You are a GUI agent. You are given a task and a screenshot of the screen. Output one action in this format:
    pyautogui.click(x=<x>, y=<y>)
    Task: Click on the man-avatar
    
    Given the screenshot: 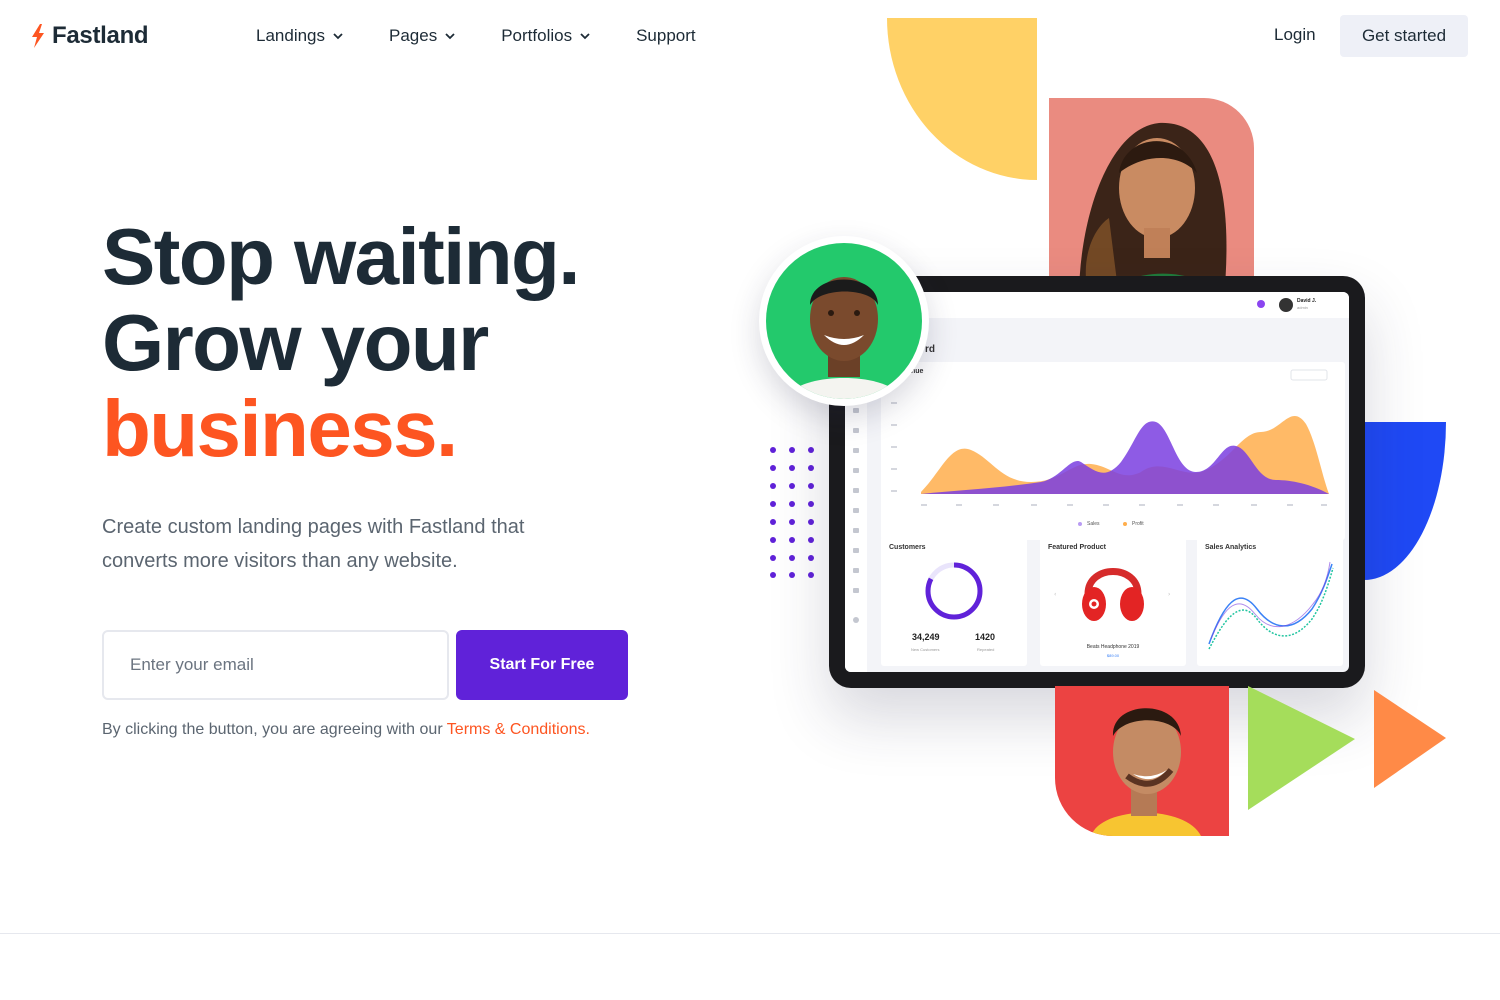 What is the action you would take?
    pyautogui.click(x=844, y=321)
    